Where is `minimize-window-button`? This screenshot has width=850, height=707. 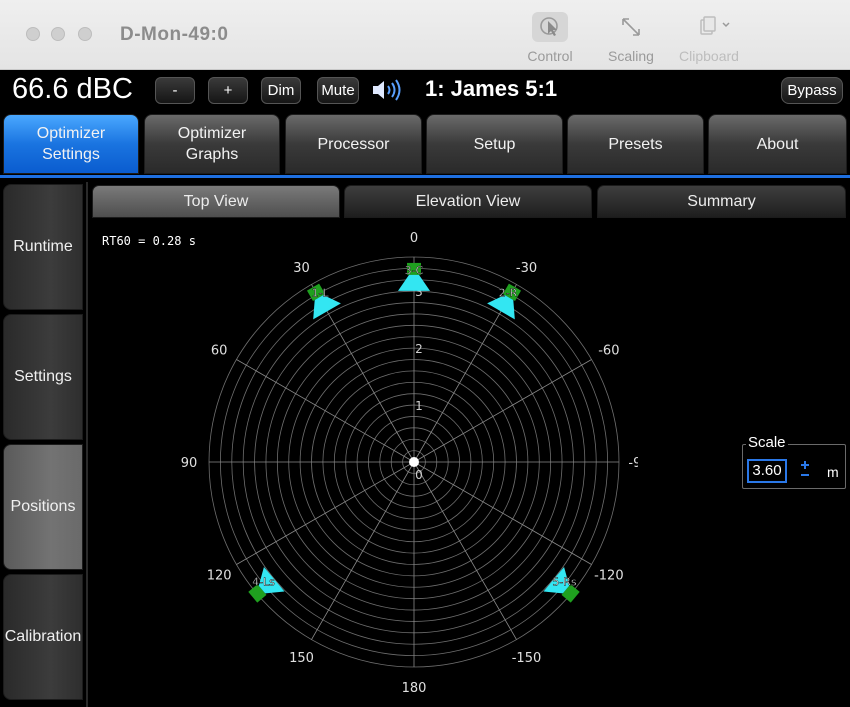
minimize-window-button is located at coordinates (58, 34).